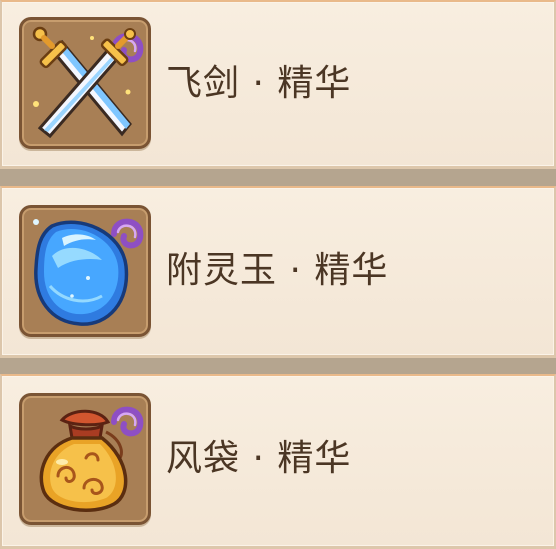 The width and height of the screenshot is (556, 549). Describe the element at coordinates (91, 459) in the screenshot. I see `wind-bag-icon` at that location.